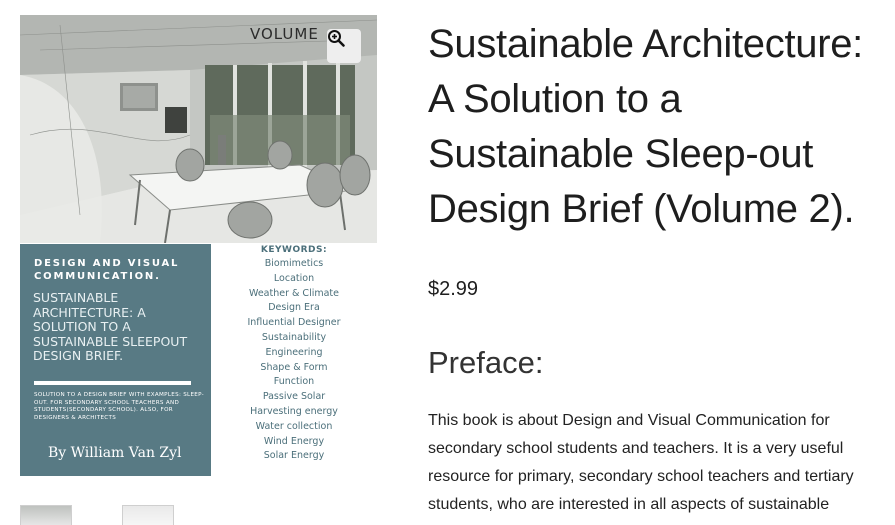 This screenshot has height=525, width=895. I want to click on preface-heading: Preface:, so click(486, 362).